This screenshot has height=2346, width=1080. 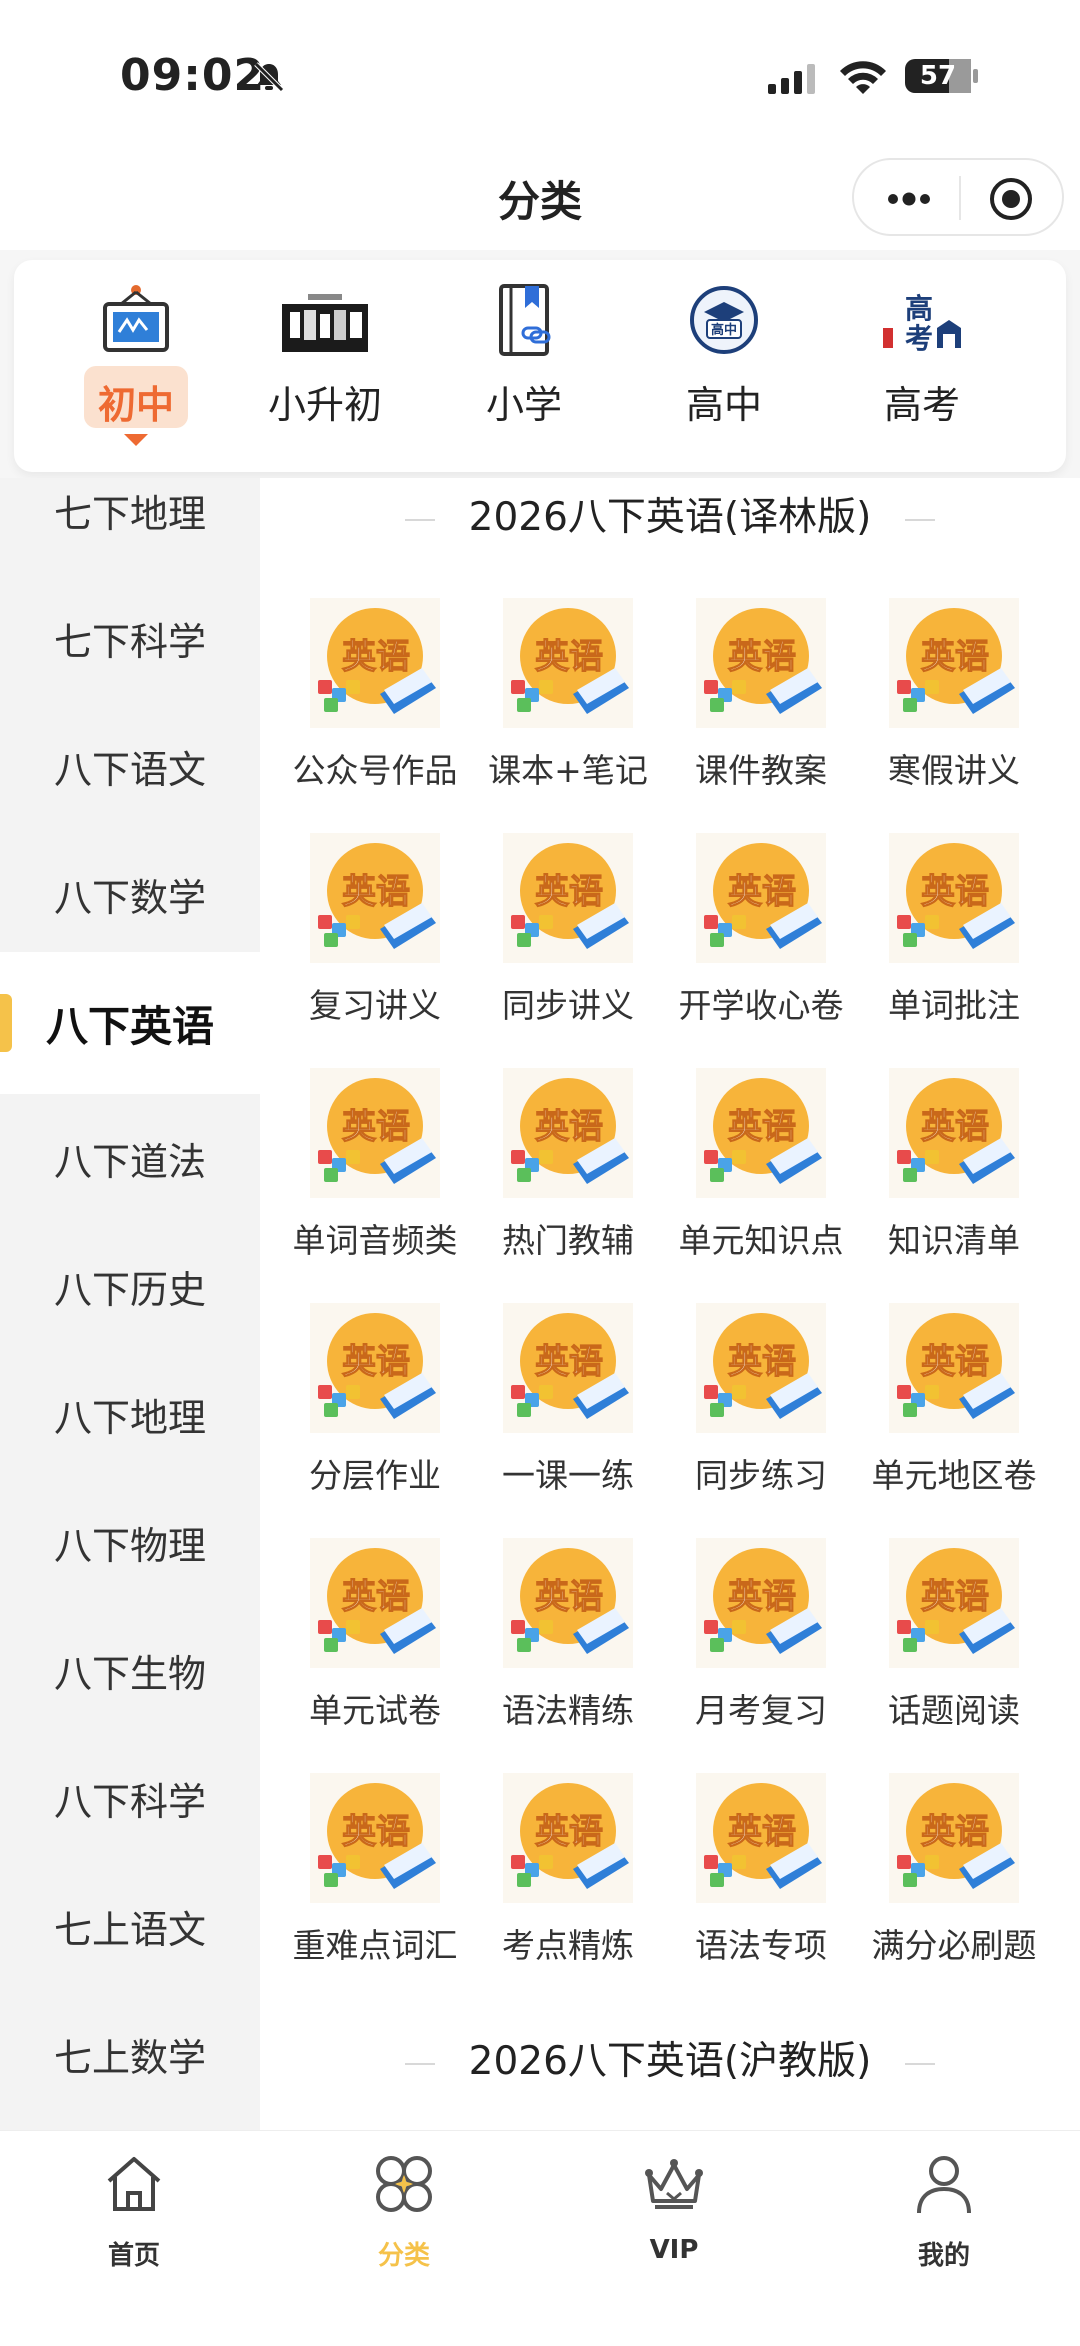 What do you see at coordinates (942, 76) in the screenshot?
I see `battery-indicator: 57` at bounding box center [942, 76].